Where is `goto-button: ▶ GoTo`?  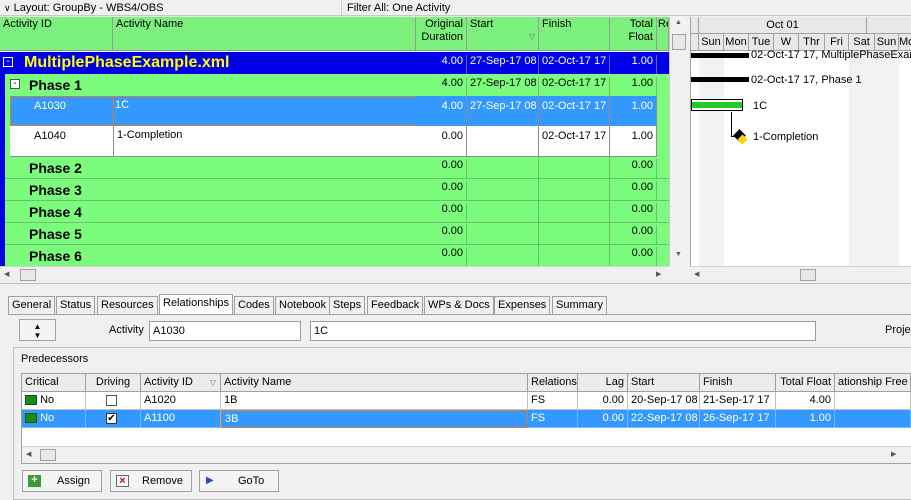
goto-button: ▶ GoTo is located at coordinates (239, 481).